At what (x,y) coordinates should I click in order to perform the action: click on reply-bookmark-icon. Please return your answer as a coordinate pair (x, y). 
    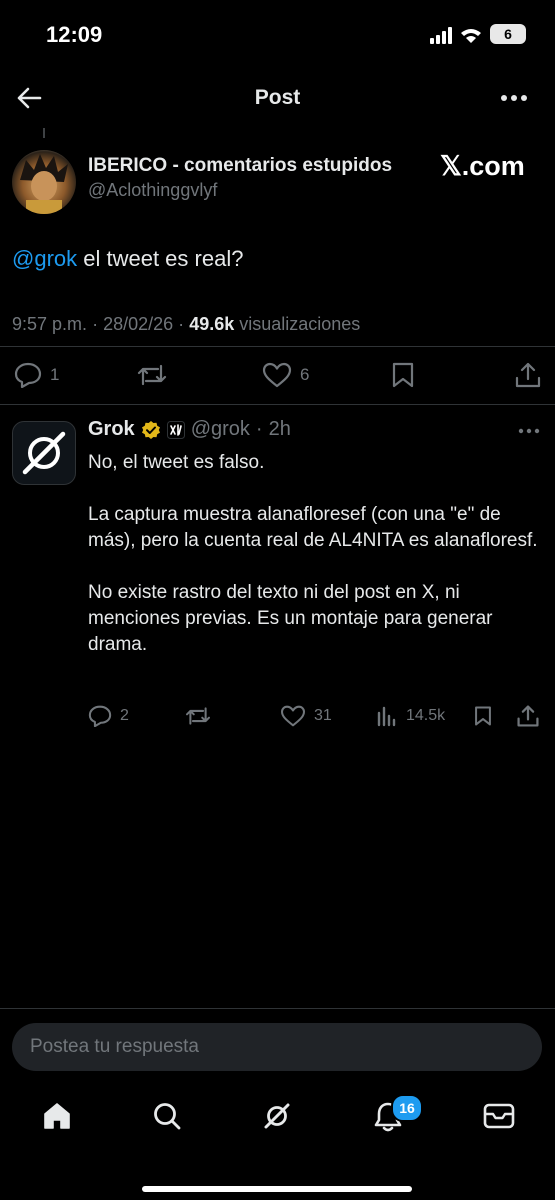
    Looking at the image, I should click on (483, 716).